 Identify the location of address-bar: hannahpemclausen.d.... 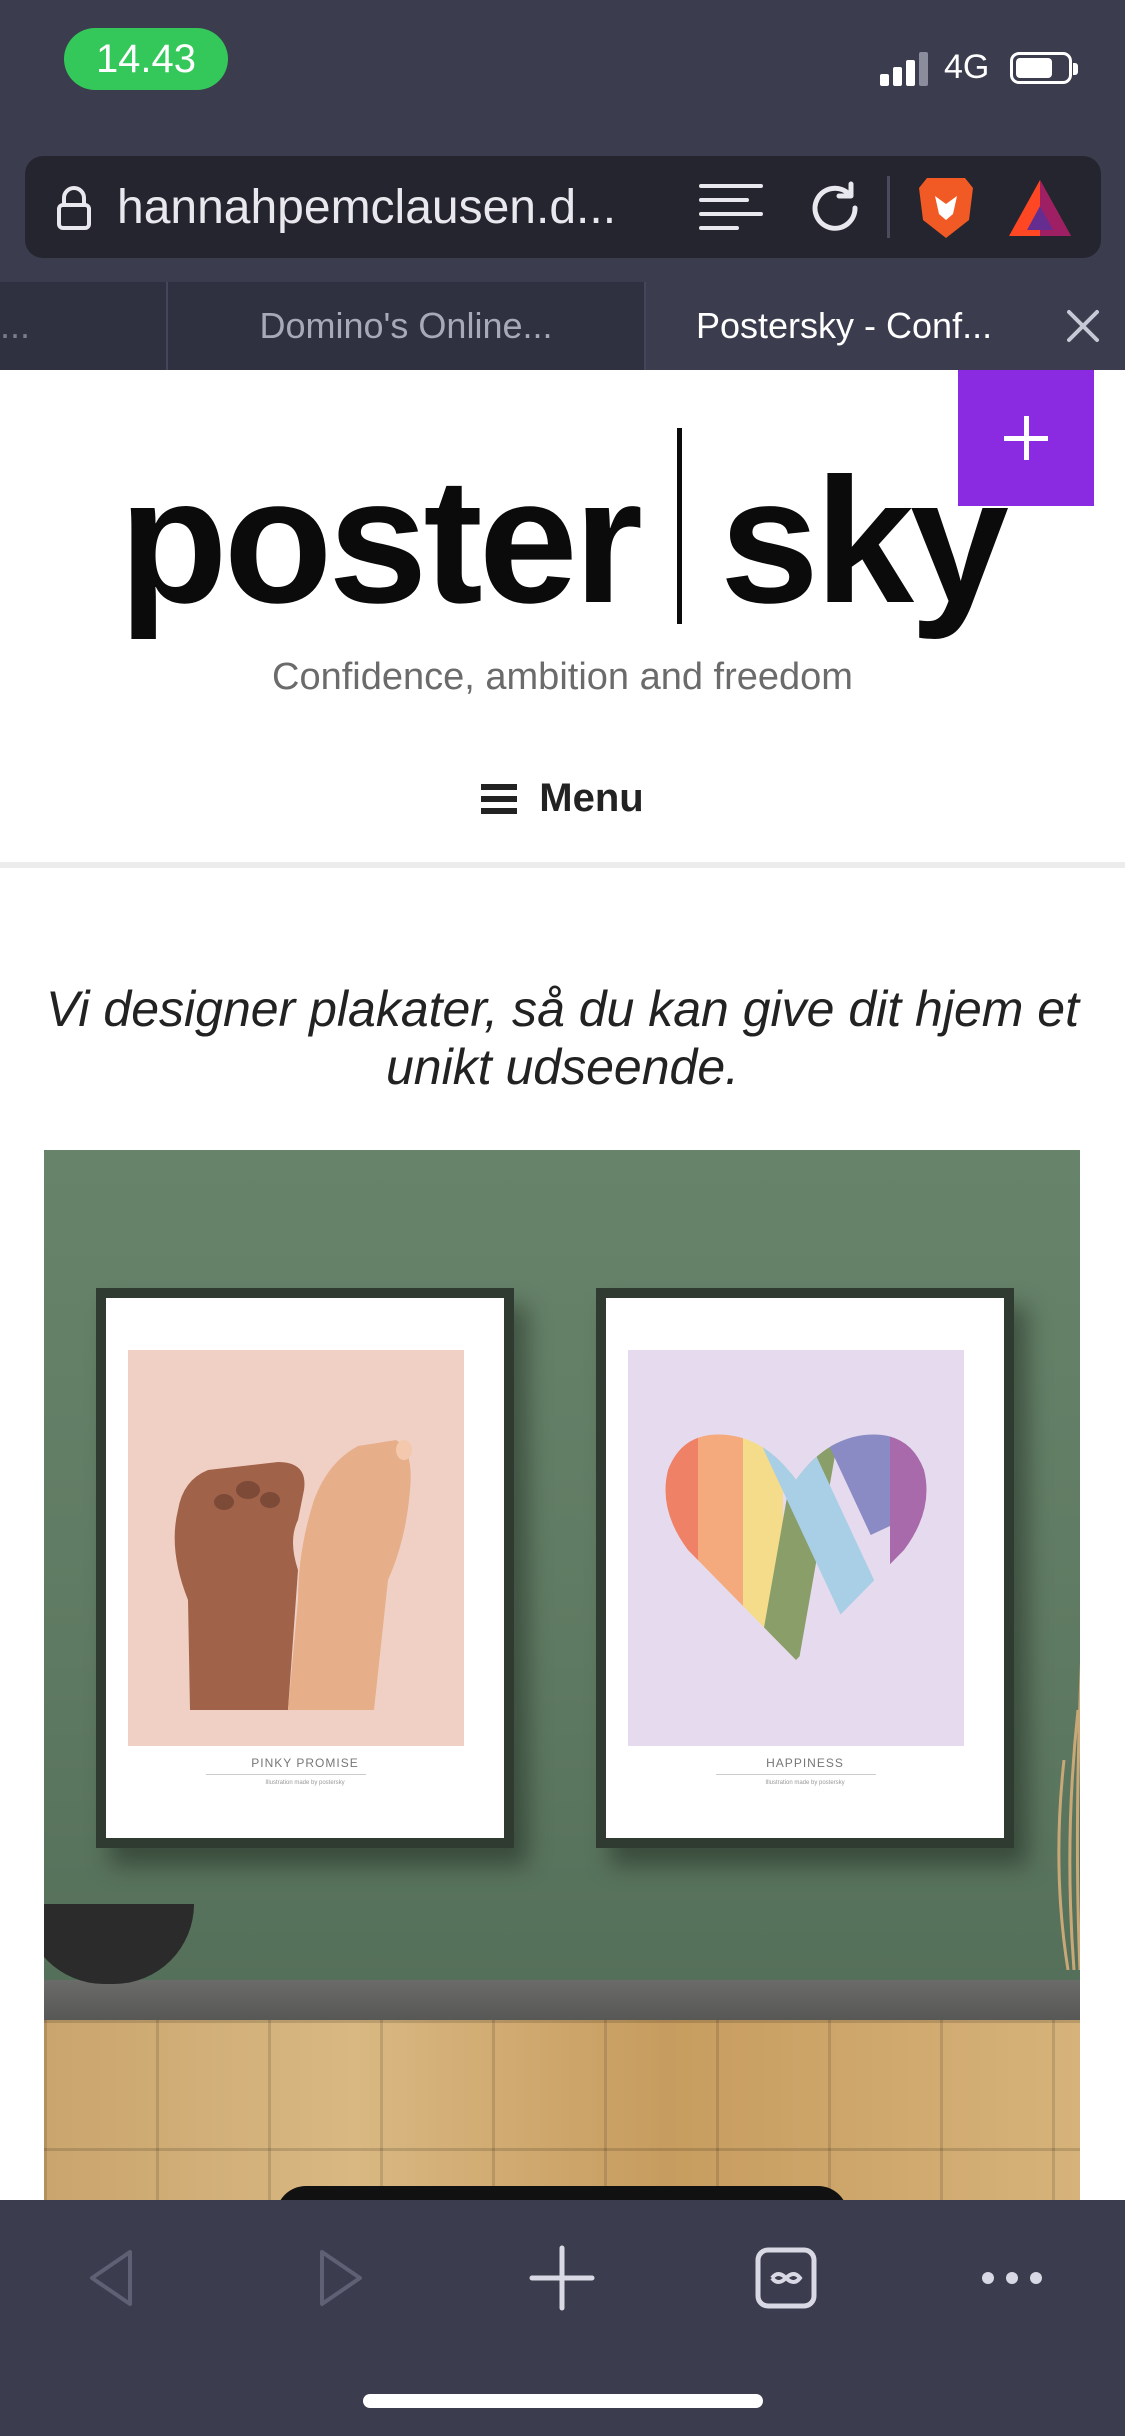
(563, 207).